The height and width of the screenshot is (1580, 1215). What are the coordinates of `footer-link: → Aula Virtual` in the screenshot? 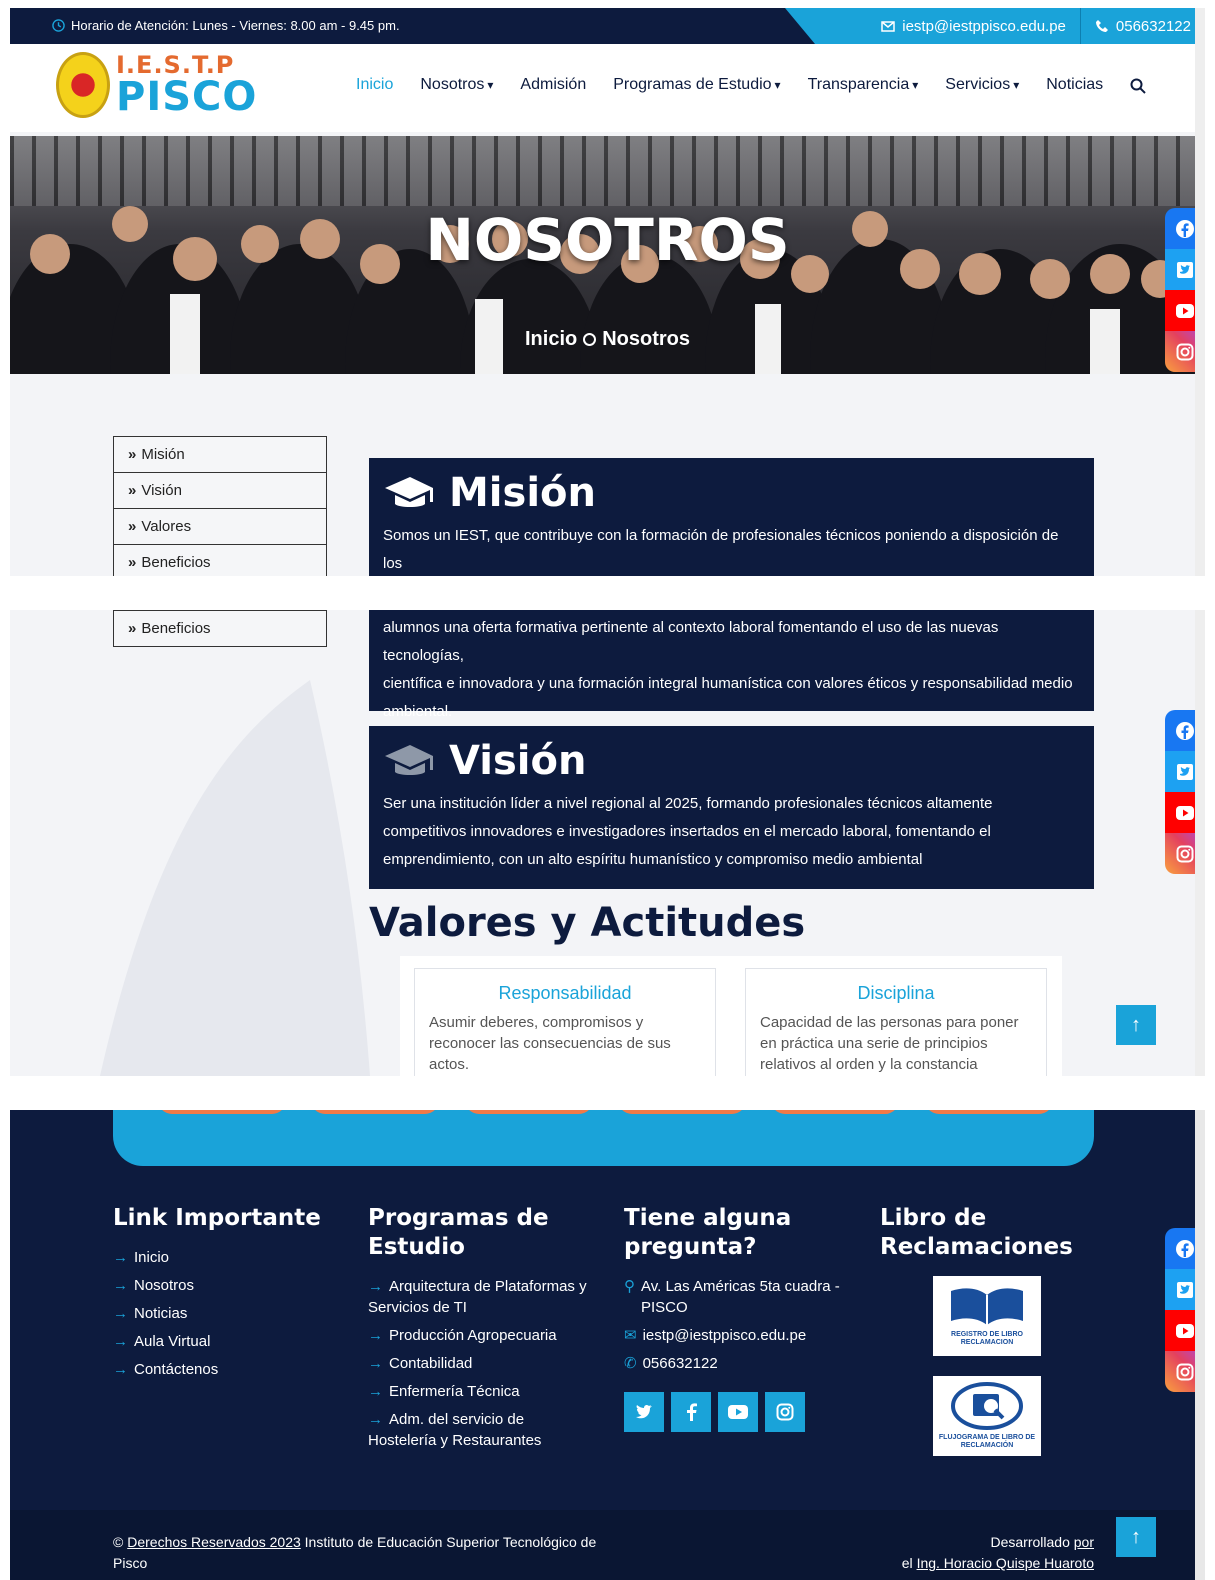 It's located at (223, 1341).